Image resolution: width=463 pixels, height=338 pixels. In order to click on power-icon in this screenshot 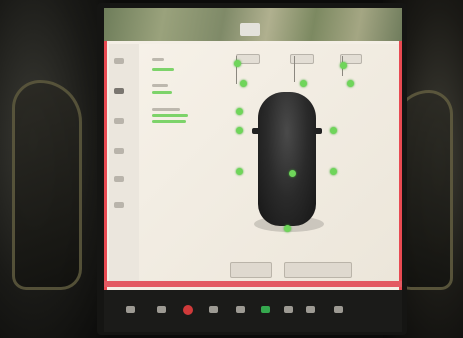, I will do `click(188, 310)`.